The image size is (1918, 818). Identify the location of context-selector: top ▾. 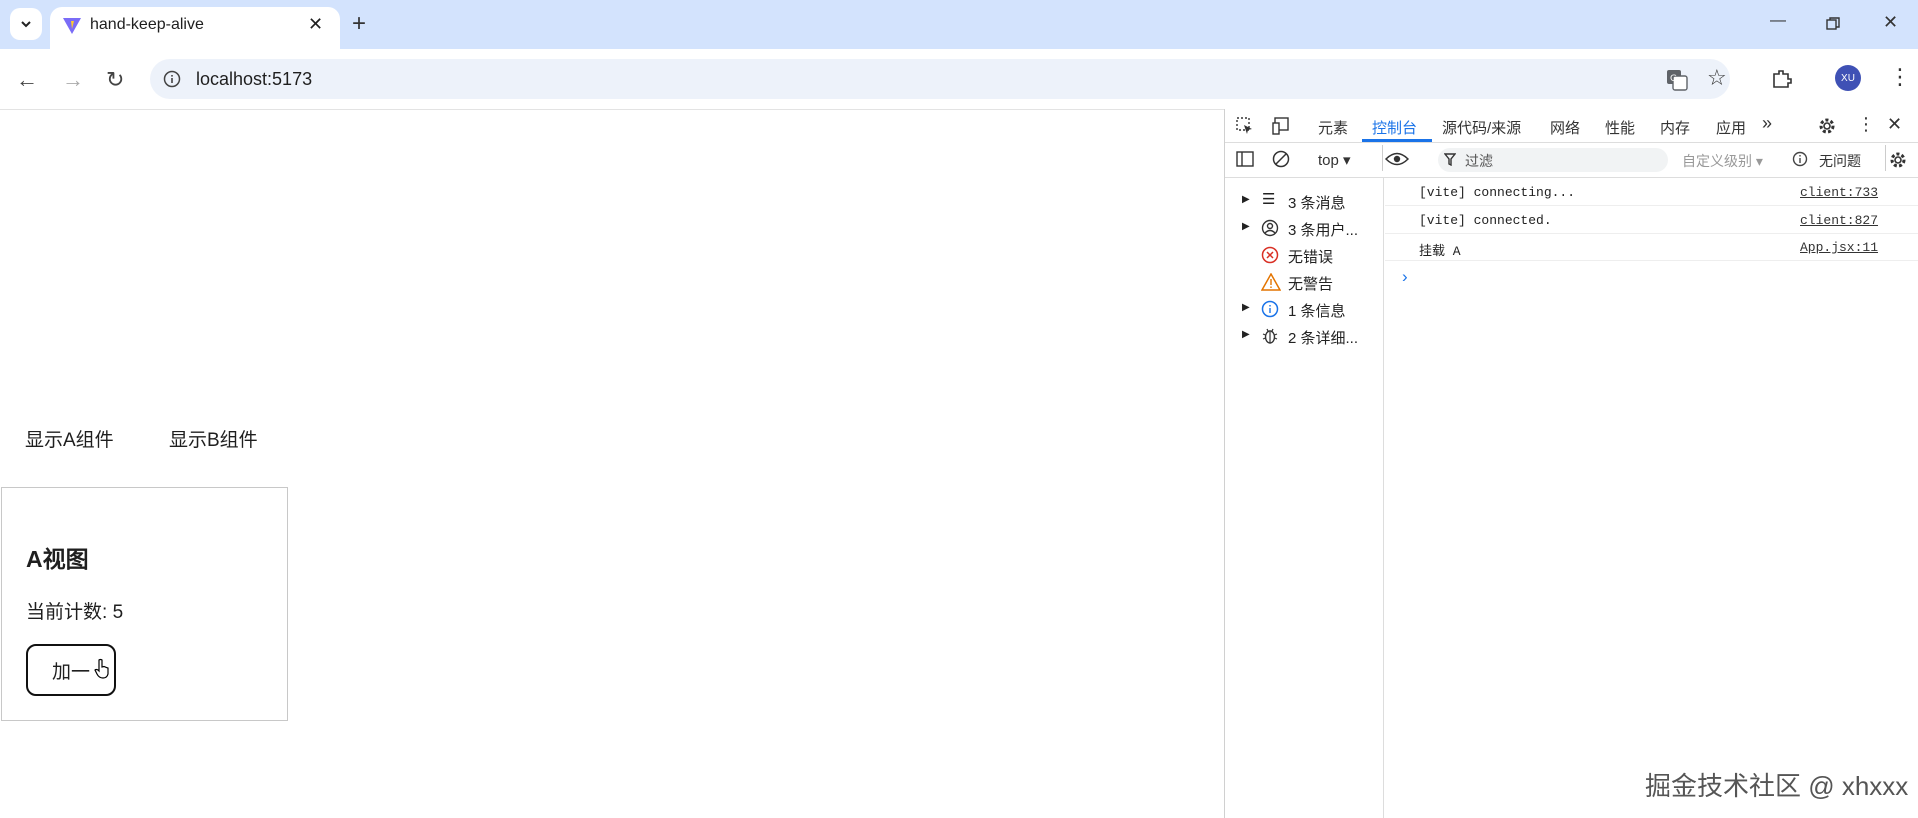
(1334, 160).